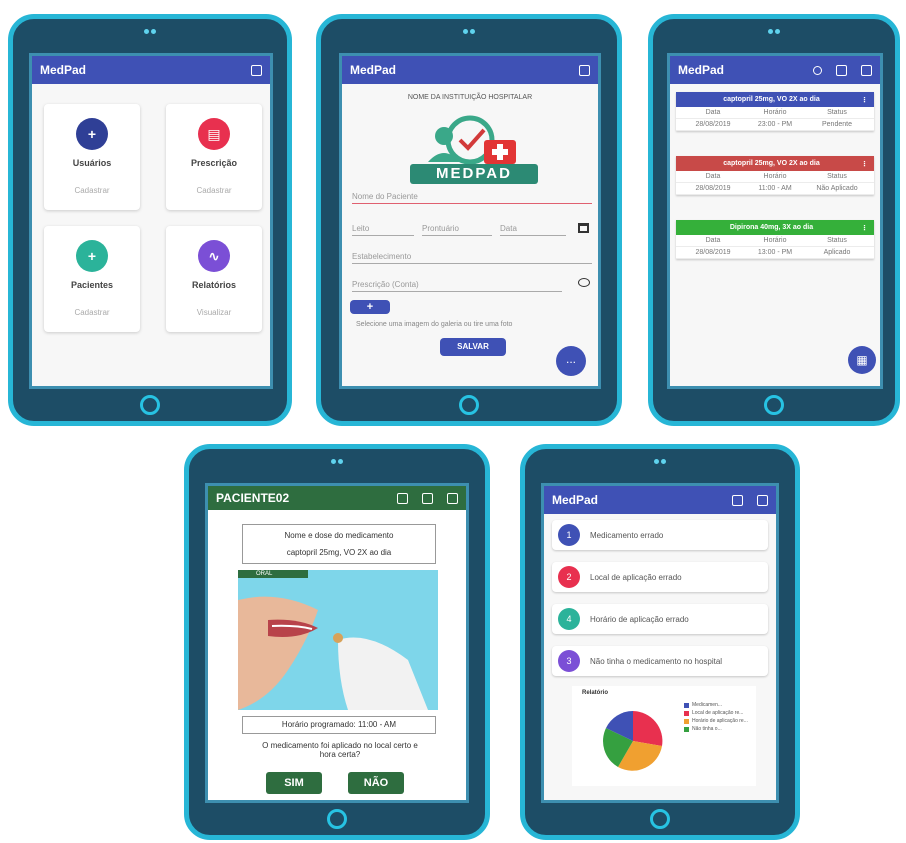 The width and height of the screenshot is (906, 843). I want to click on leito-field: Leito, so click(383, 230).